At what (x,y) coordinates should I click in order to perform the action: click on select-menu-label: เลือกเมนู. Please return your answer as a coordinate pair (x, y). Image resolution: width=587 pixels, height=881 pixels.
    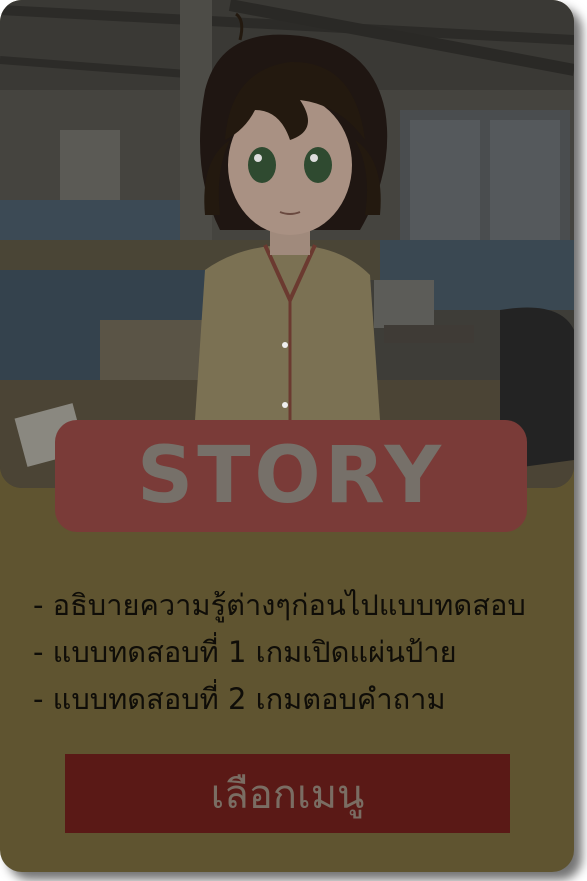
    Looking at the image, I should click on (287, 794).